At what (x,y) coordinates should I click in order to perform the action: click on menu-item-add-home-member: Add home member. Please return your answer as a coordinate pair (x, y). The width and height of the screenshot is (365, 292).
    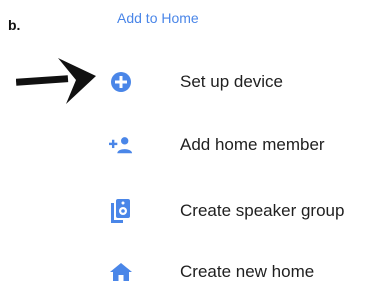
    Looking at the image, I should click on (231, 145).